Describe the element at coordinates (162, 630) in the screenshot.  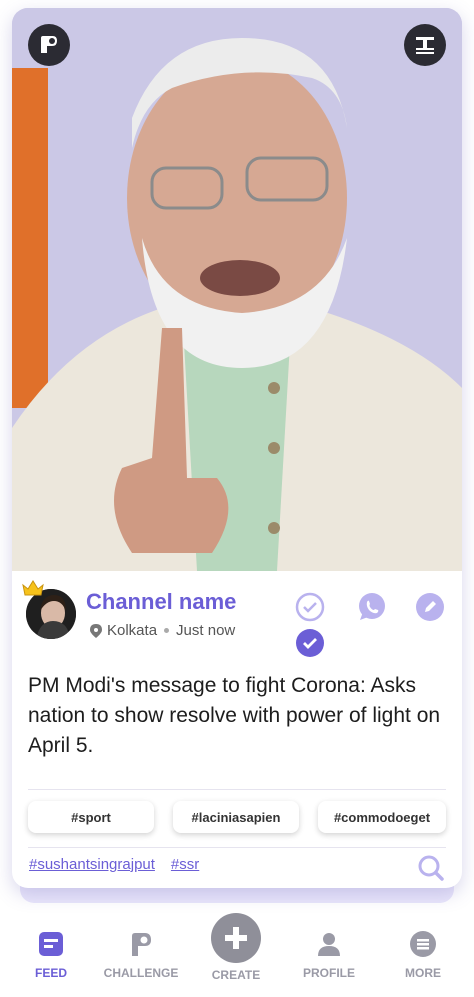
I see `post-meta: Kolkata Just now` at that location.